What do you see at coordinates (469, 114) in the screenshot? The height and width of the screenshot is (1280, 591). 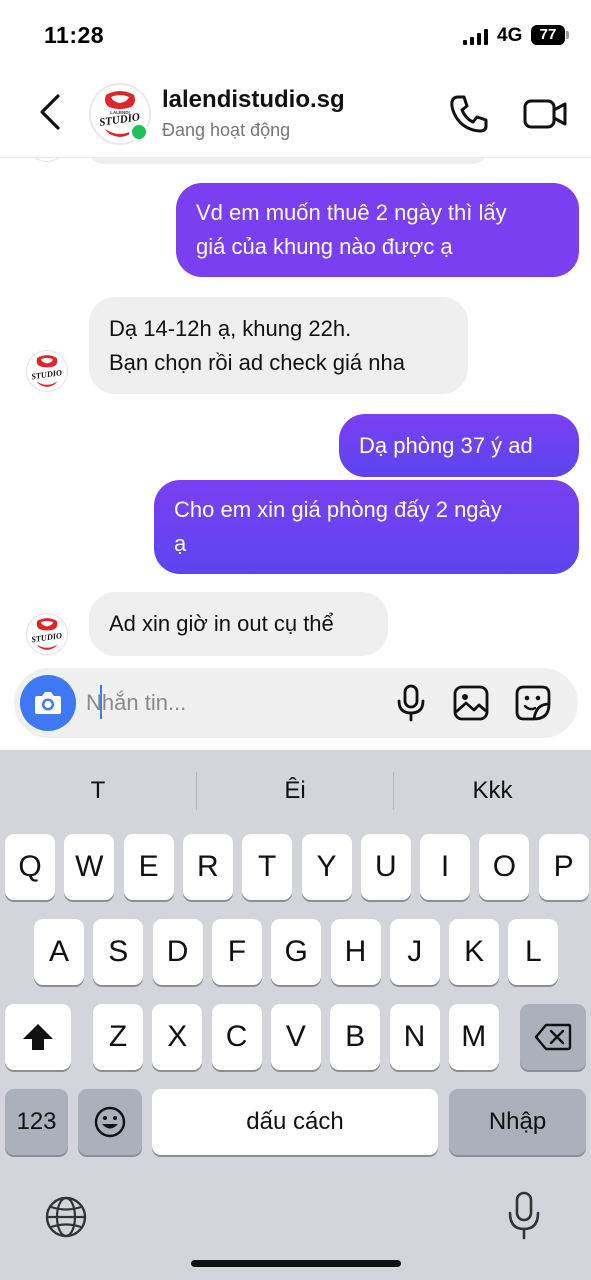 I see `phone-icon` at bounding box center [469, 114].